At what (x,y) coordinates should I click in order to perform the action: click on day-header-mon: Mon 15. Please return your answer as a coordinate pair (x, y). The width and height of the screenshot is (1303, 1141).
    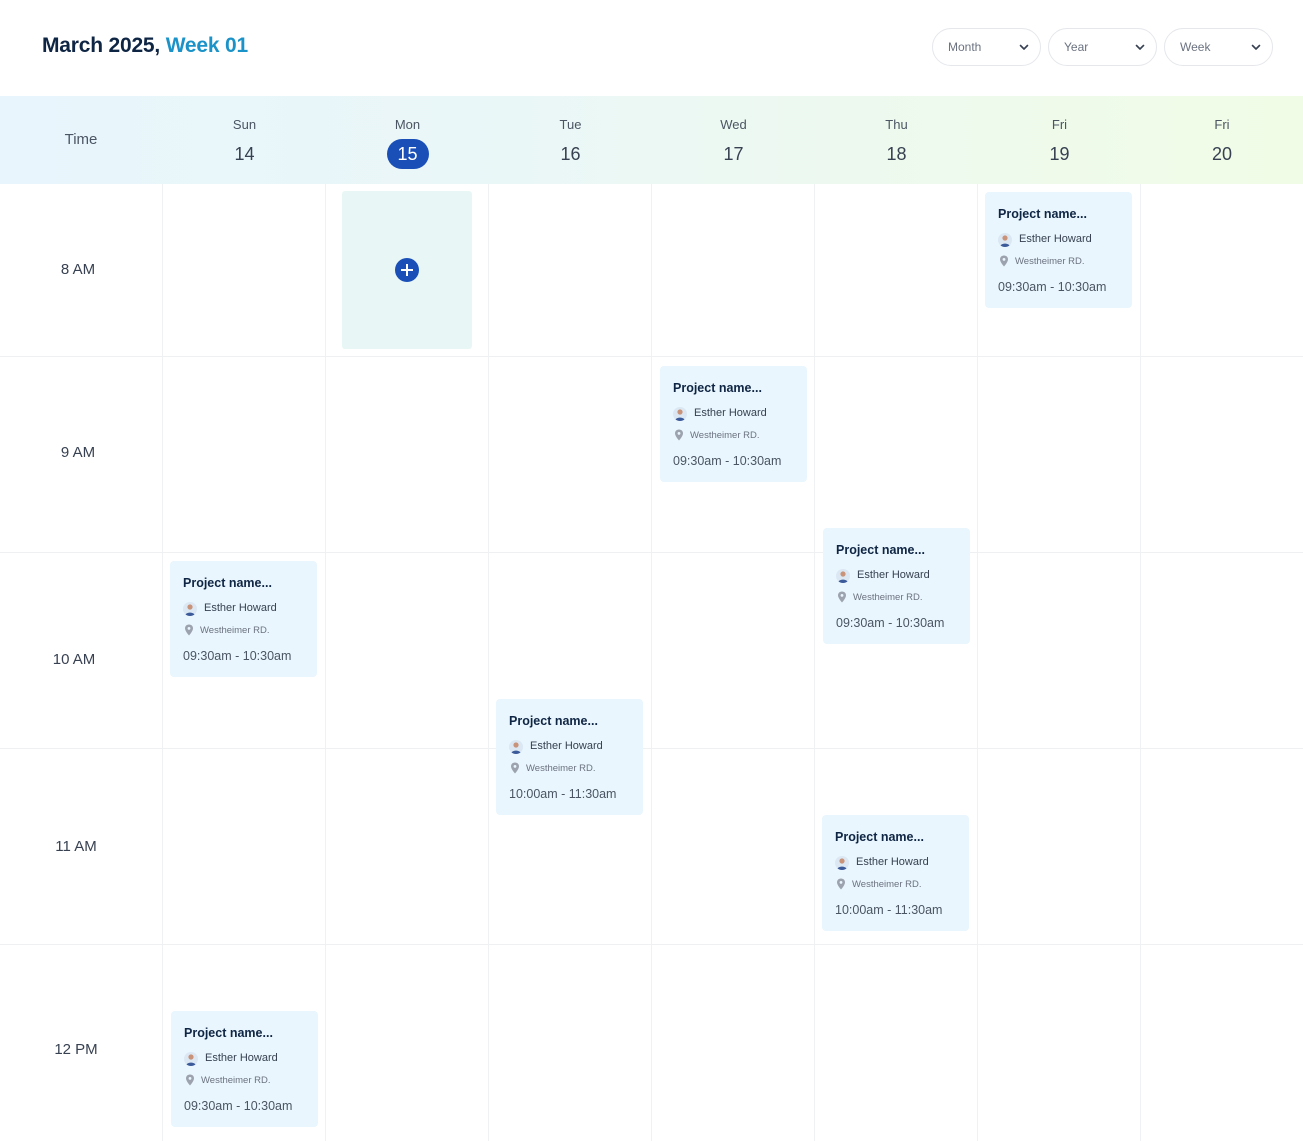
    Looking at the image, I should click on (407, 140).